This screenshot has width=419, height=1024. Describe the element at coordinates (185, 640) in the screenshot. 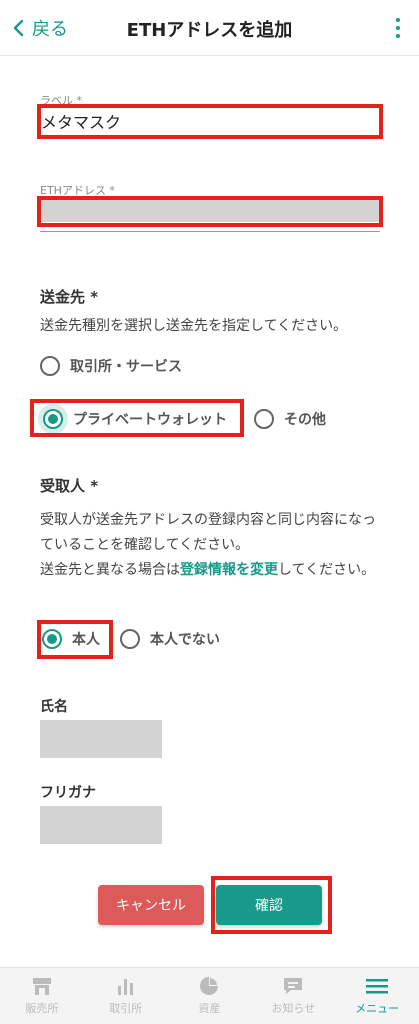

I see `radio-label: 本人でない` at that location.